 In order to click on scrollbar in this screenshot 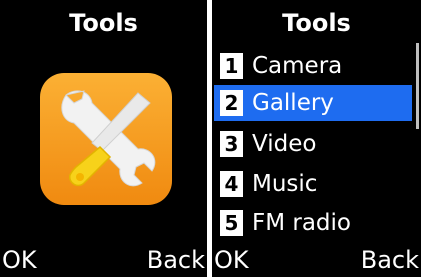, I will do `click(417, 86)`.